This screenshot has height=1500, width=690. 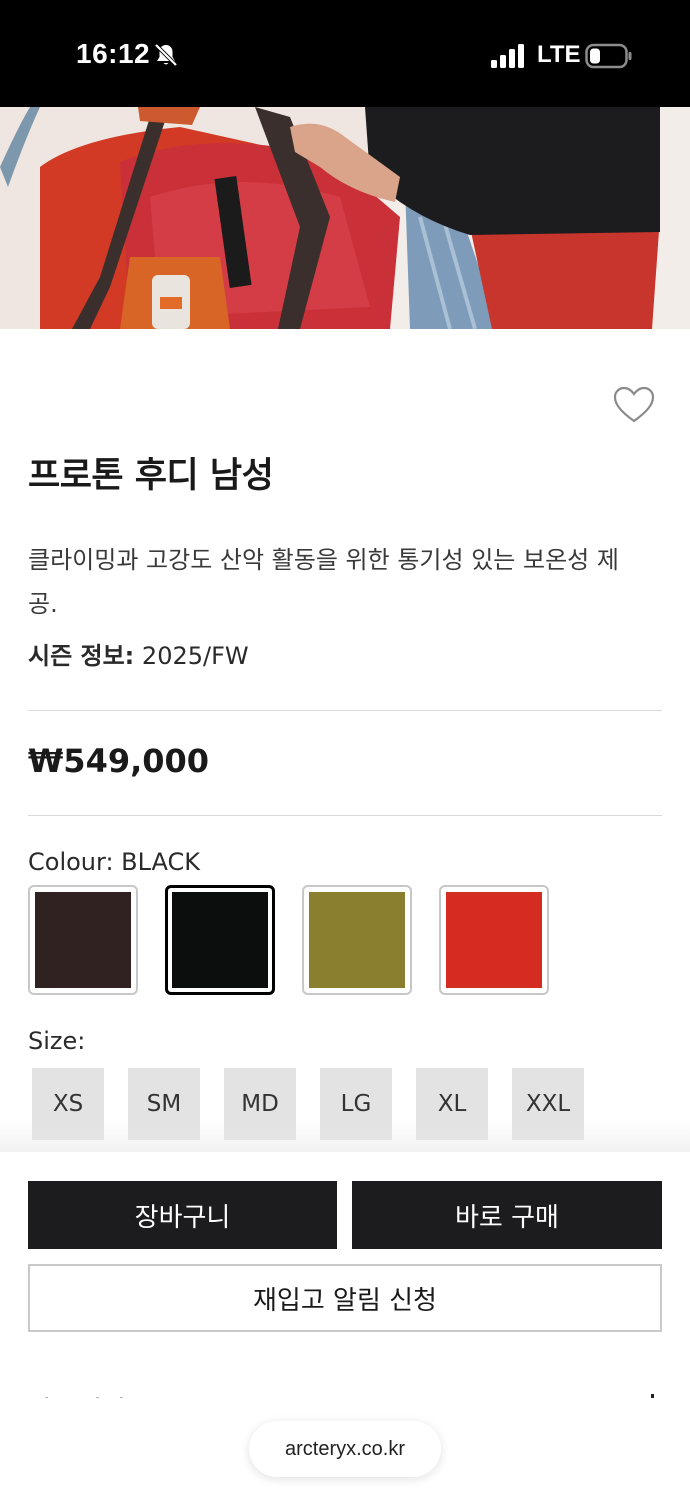 What do you see at coordinates (507, 1215) in the screenshot?
I see `buy-now-button: 바로 구매` at bounding box center [507, 1215].